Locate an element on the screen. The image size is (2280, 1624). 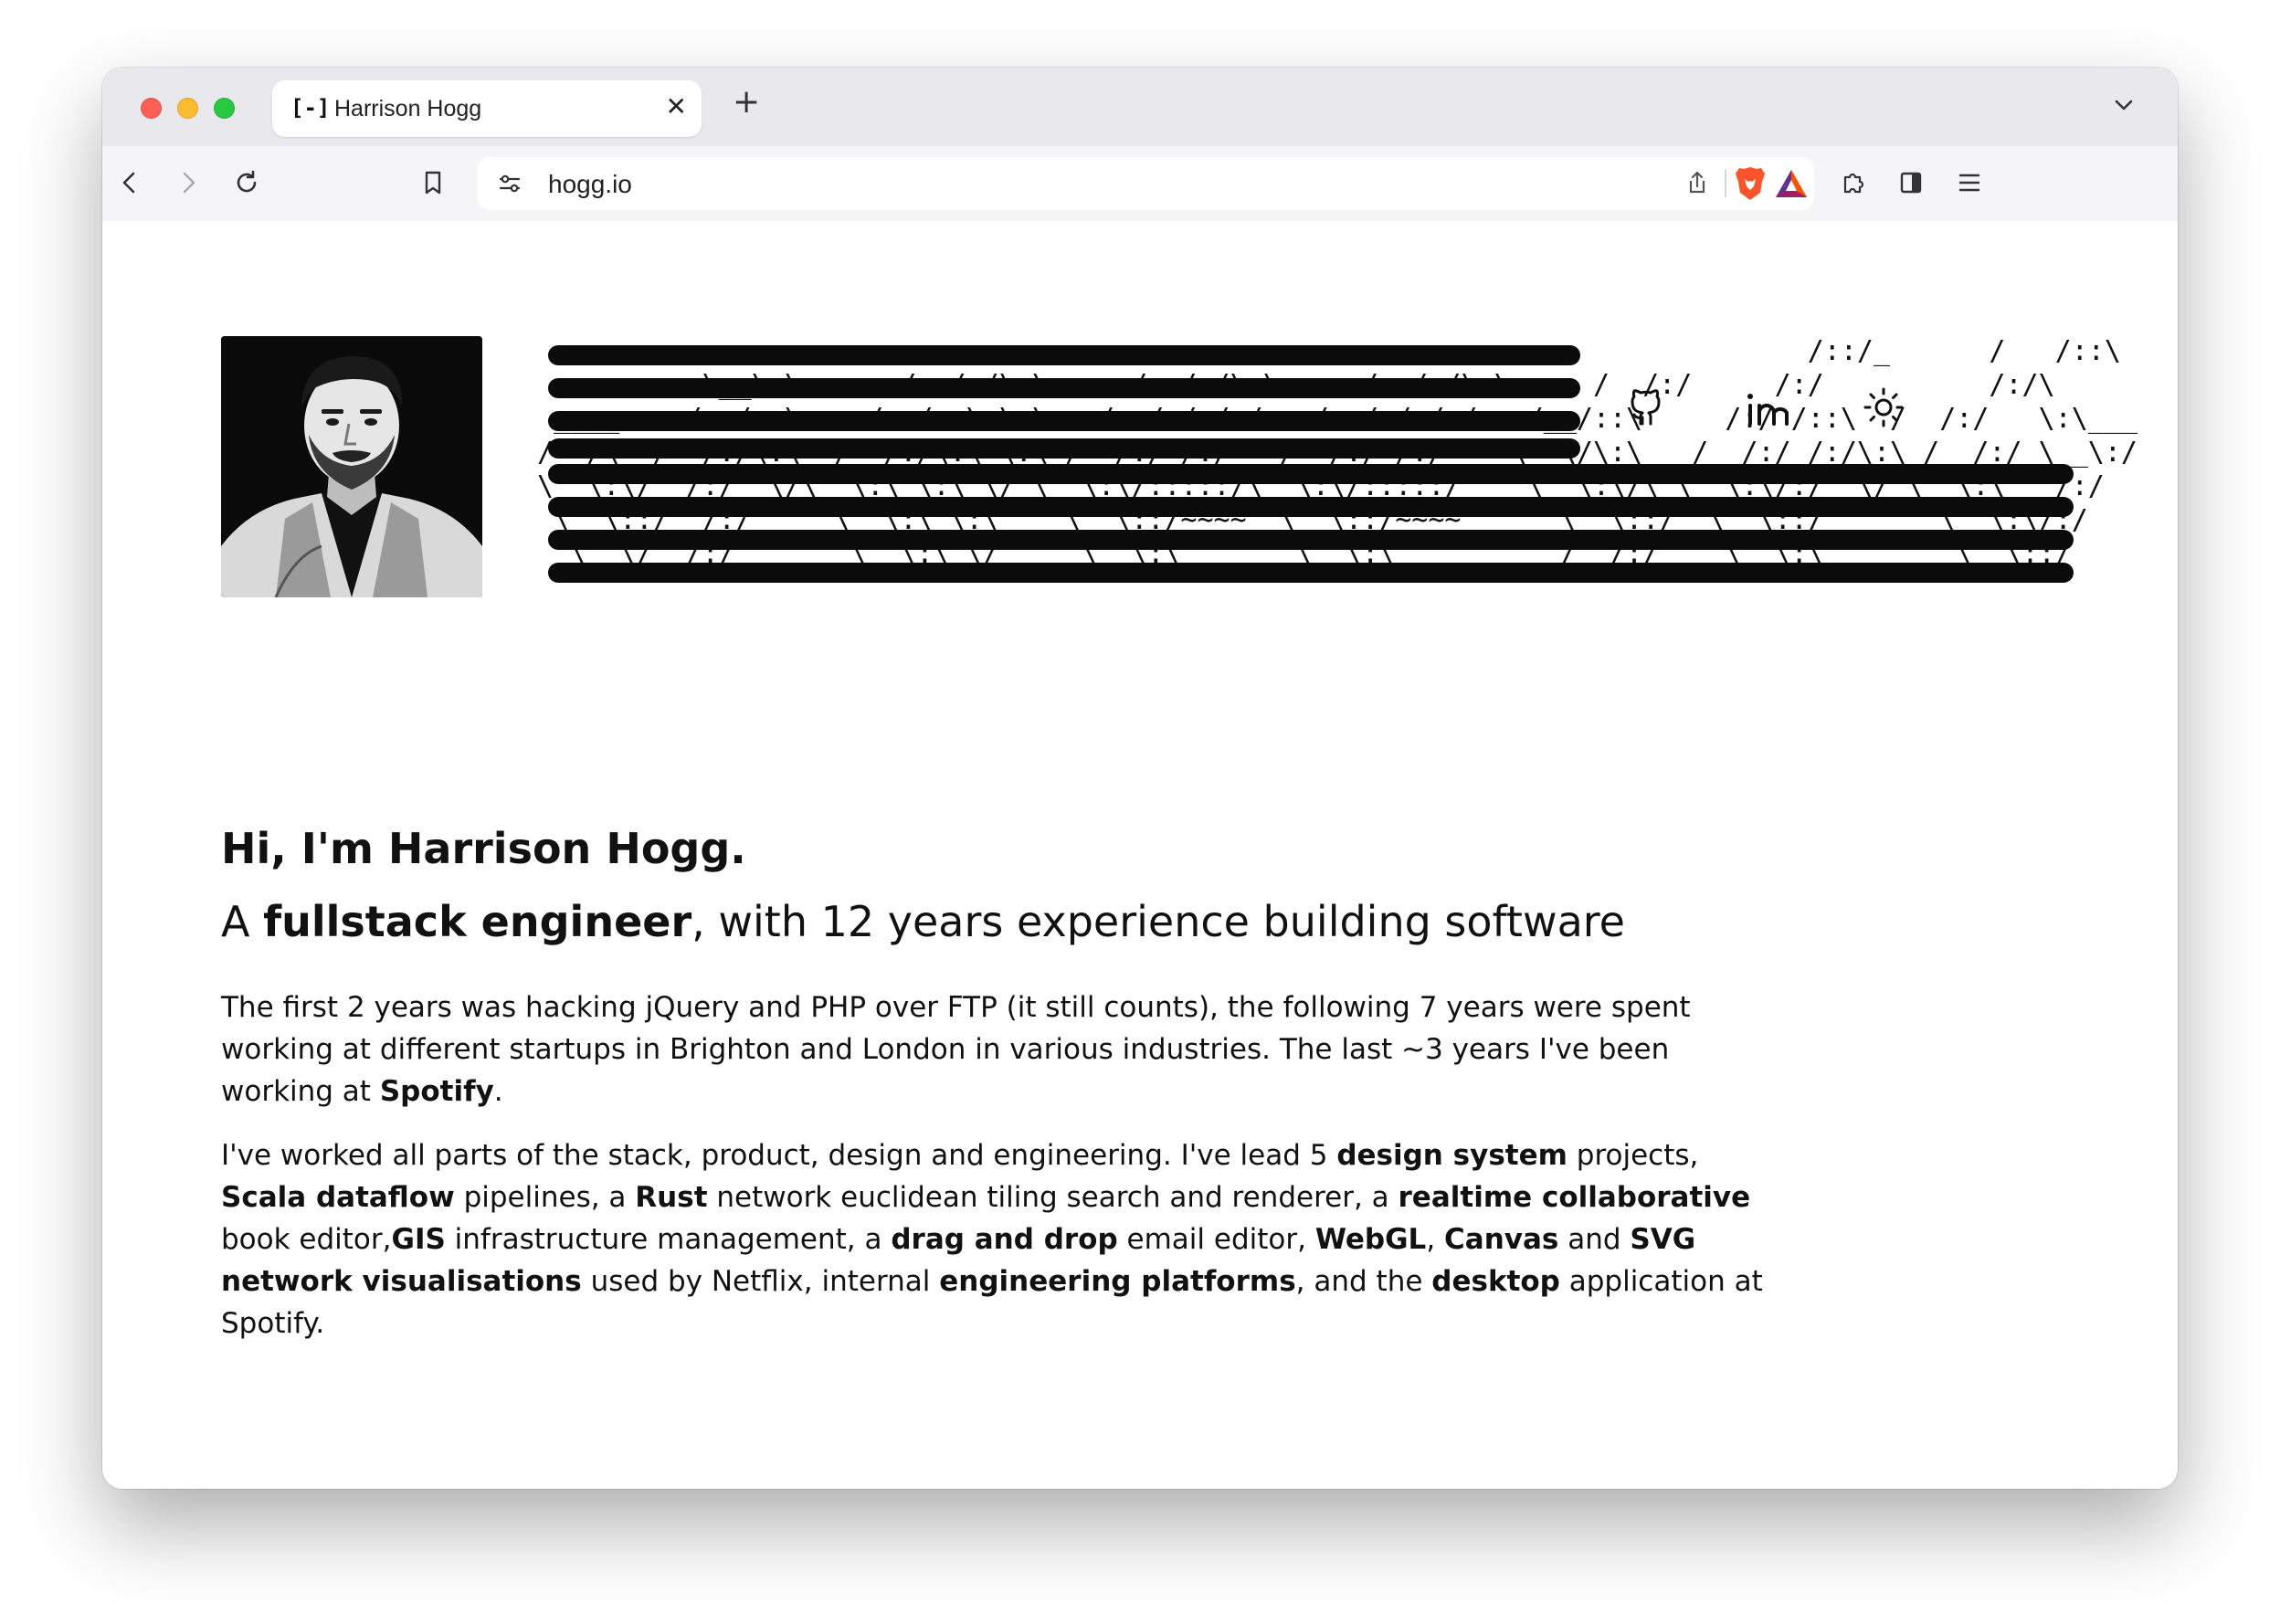
url-text: hogg.io is located at coordinates (590, 184).